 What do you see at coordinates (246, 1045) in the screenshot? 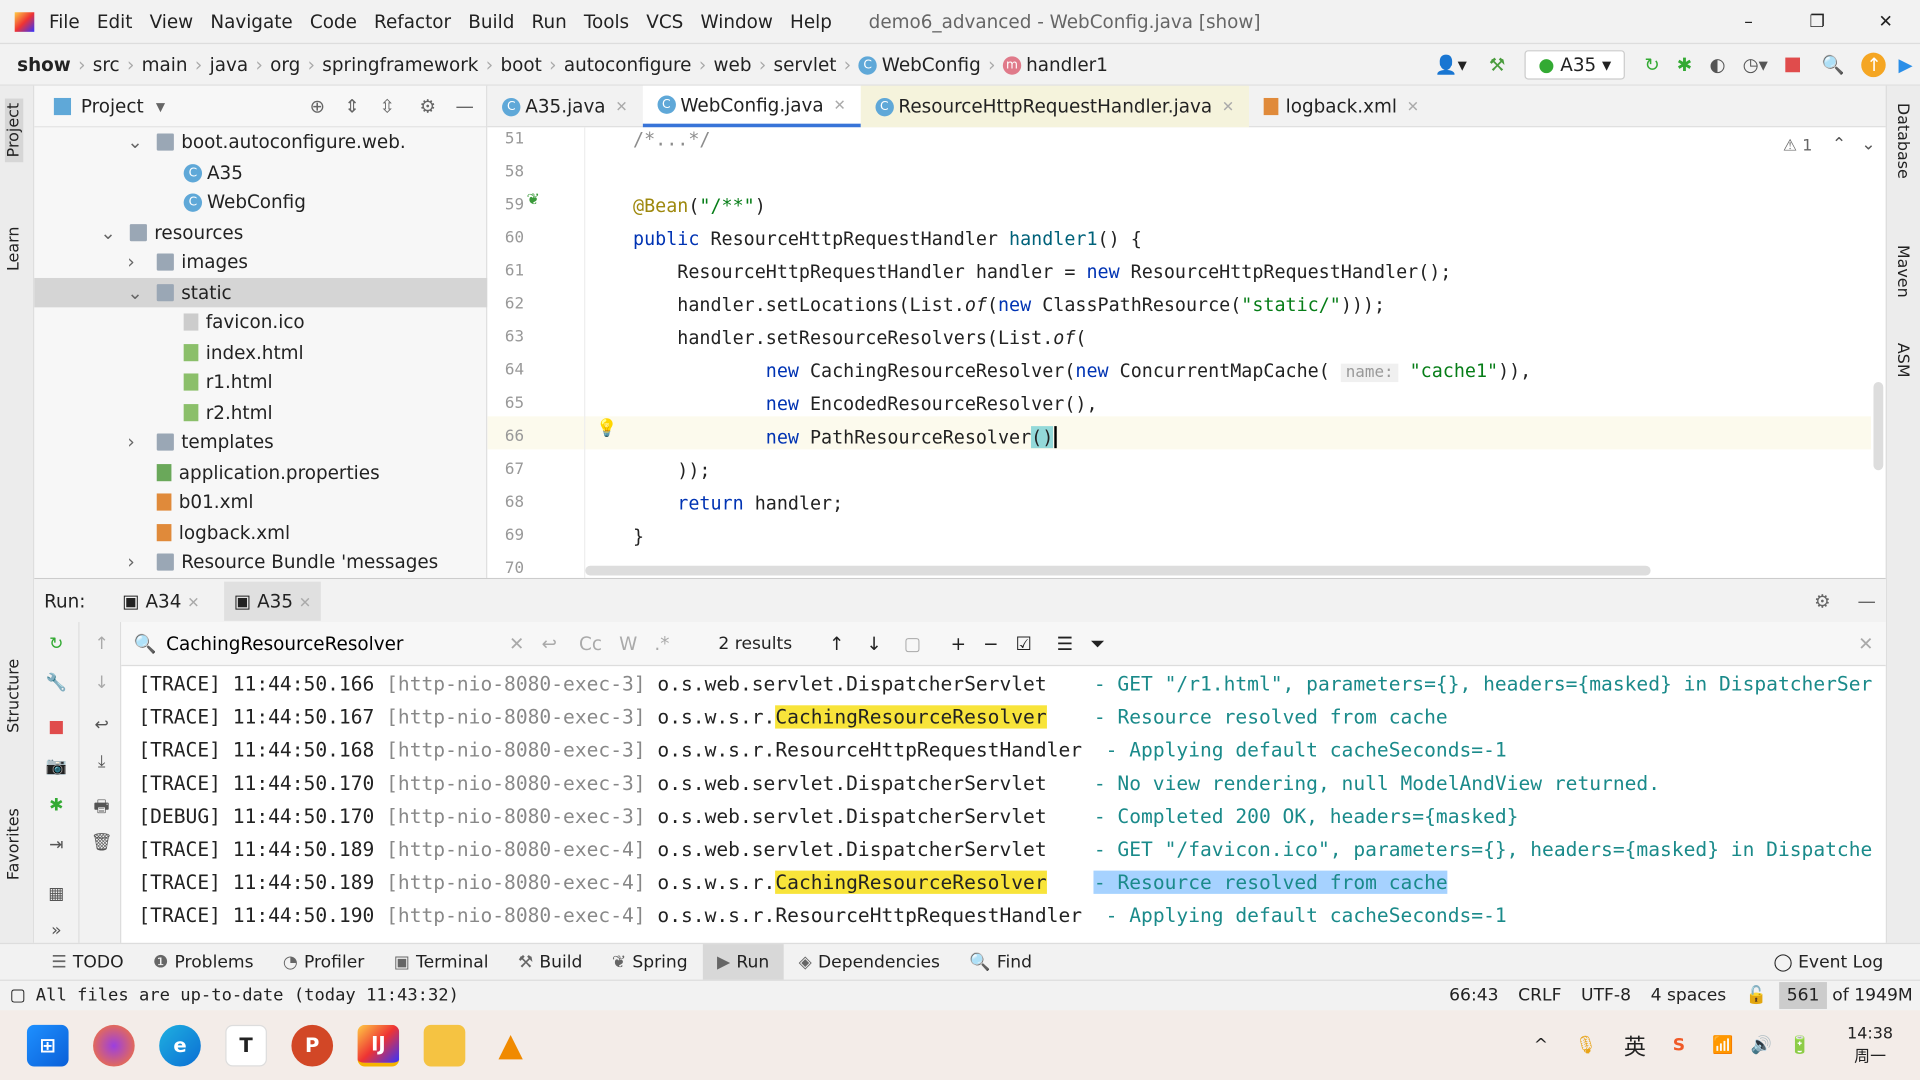
I see `typora-icon: T` at bounding box center [246, 1045].